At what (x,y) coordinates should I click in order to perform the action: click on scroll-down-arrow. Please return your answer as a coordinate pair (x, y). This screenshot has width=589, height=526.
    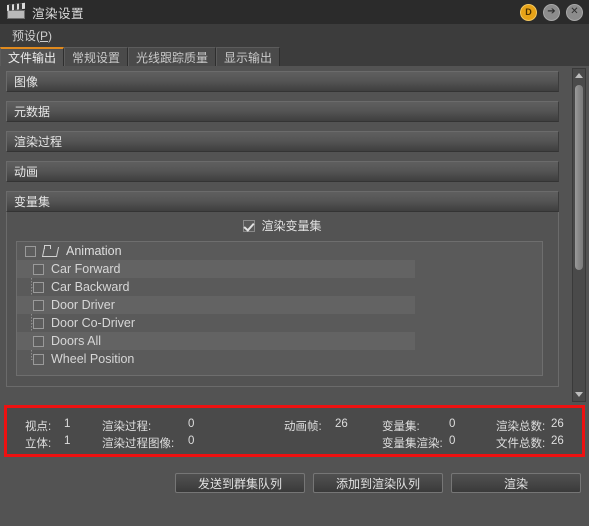
    Looking at the image, I should click on (579, 394).